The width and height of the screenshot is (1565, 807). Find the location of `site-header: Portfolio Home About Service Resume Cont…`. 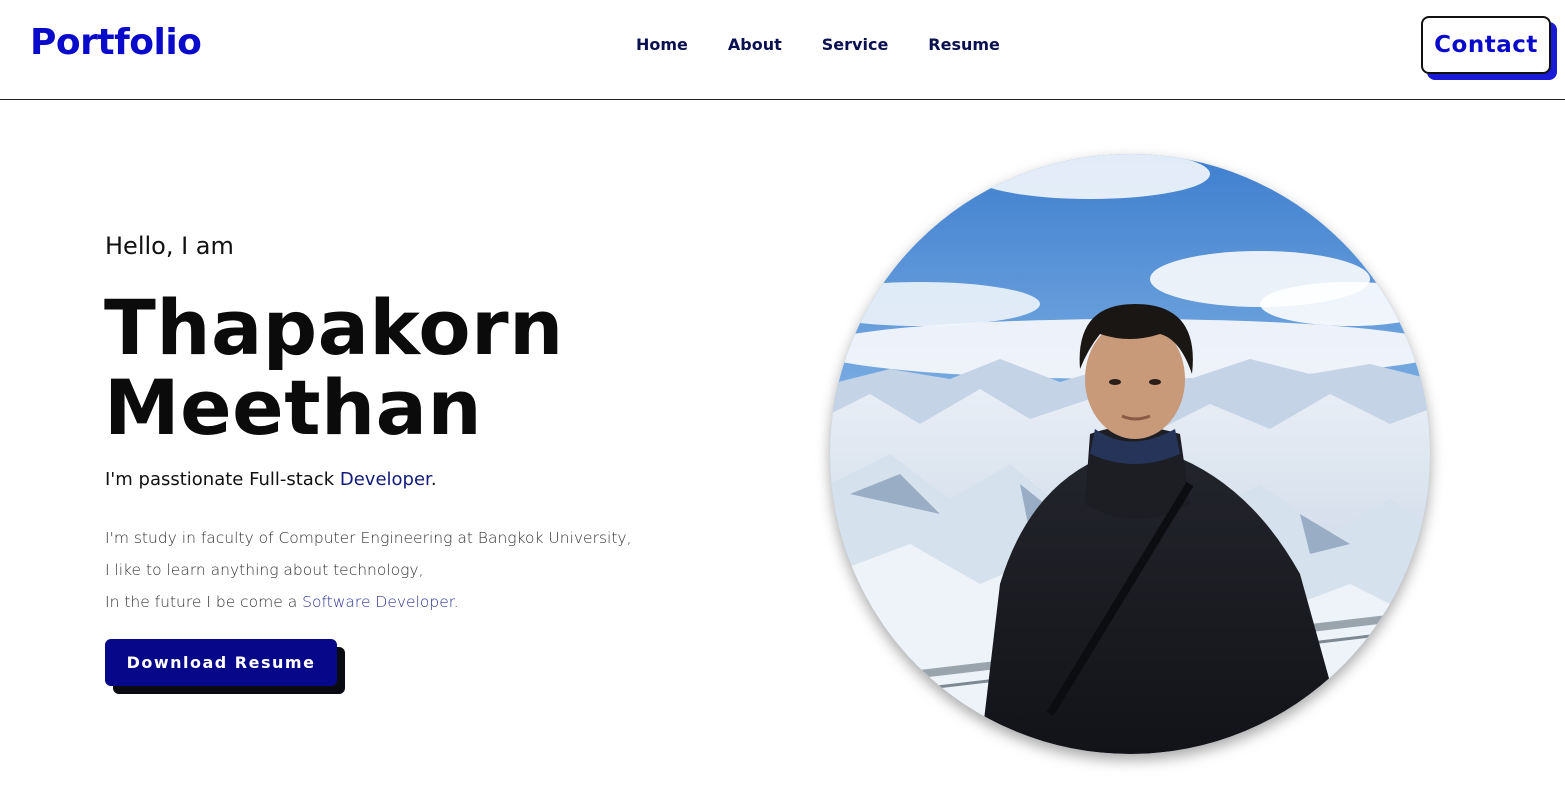

site-header: Portfolio Home About Service Resume Cont… is located at coordinates (782, 50).